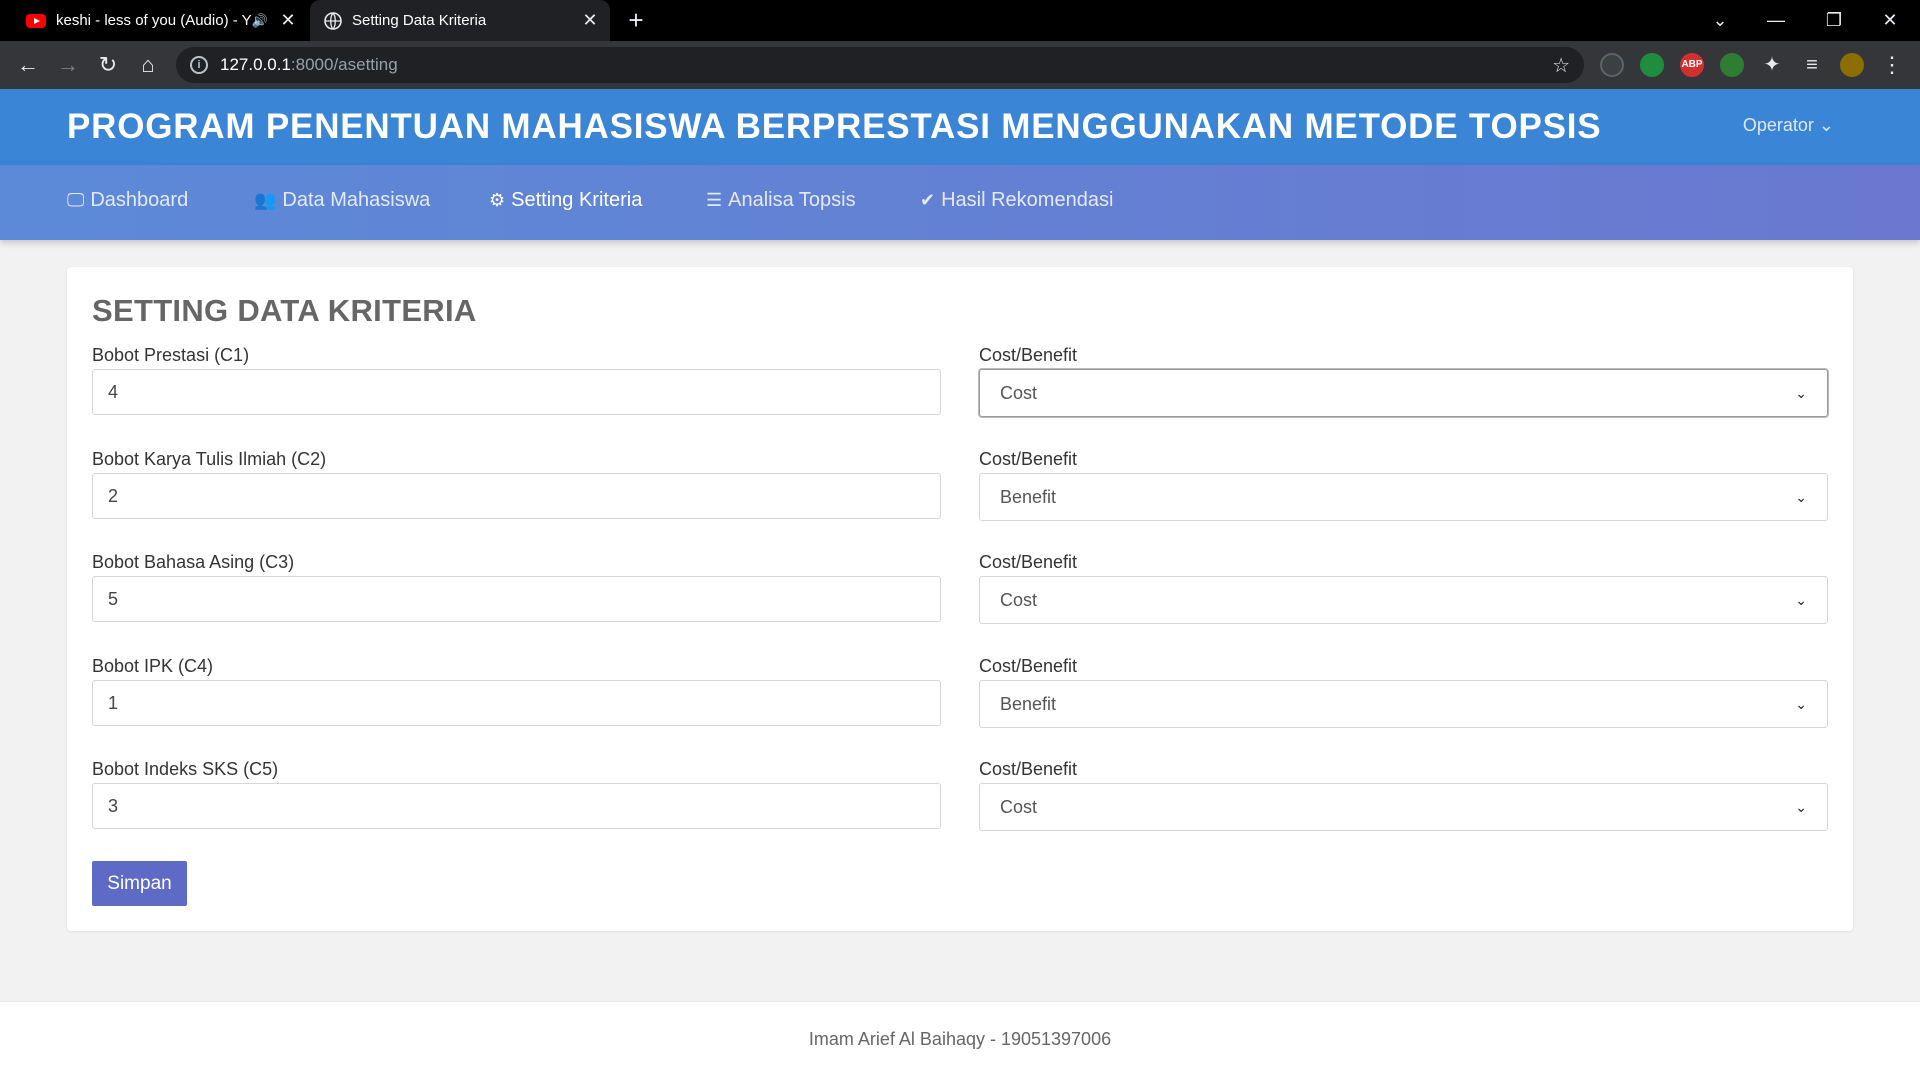 This screenshot has height=1080, width=1920. I want to click on weight-label: Bobot Prestasi (C1), so click(171, 355).